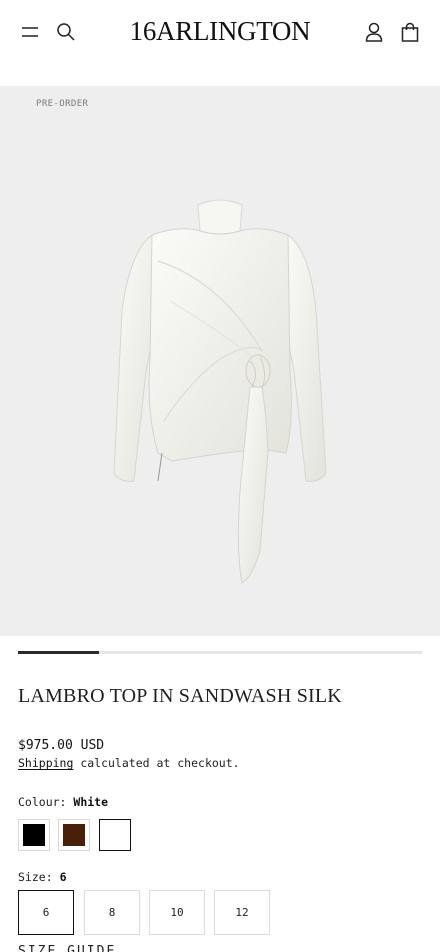 The image size is (440, 952). I want to click on site-logo: 16ARLINGTON, so click(220, 31).